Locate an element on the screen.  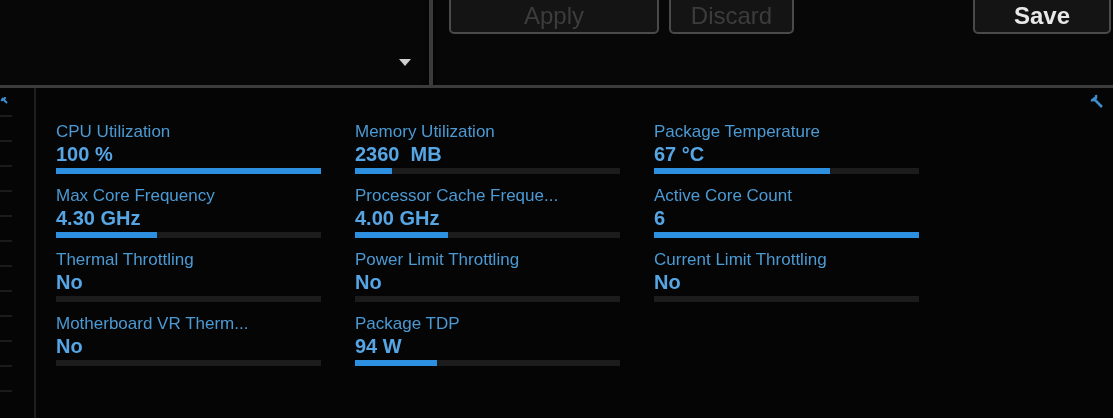
metric-label: Thermal Throttling is located at coordinates (125, 260).